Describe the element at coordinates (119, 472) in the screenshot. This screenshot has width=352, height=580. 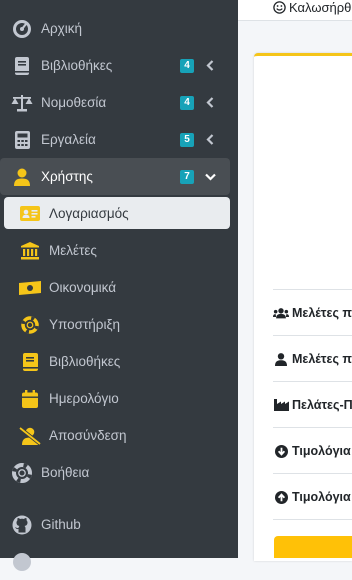
I see `sidebar-item-help: Βοήθεια` at that location.